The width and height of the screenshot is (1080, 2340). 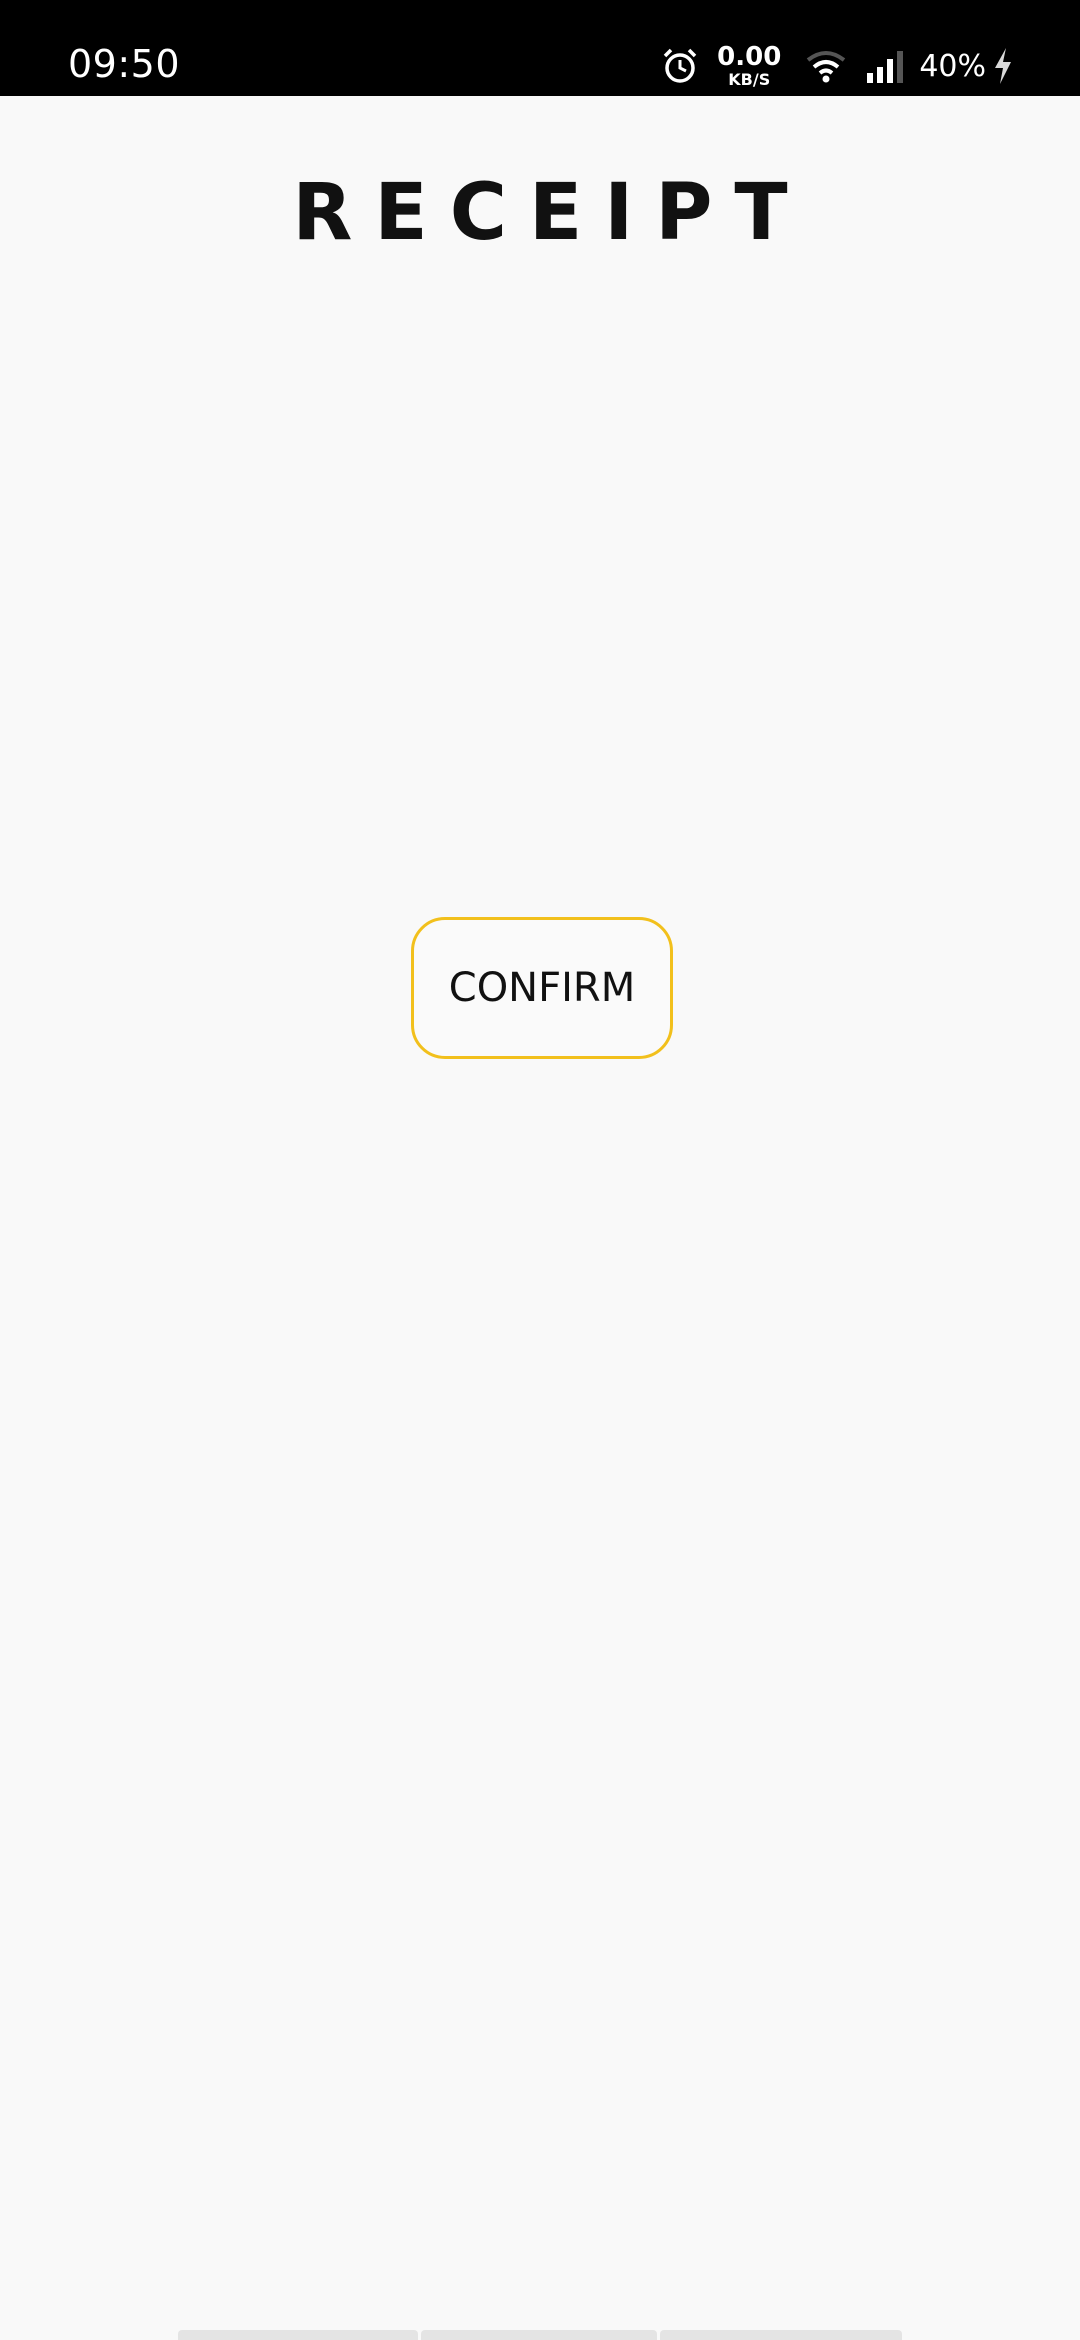 What do you see at coordinates (781, 2335) in the screenshot?
I see `nav-bar-right-segment` at bounding box center [781, 2335].